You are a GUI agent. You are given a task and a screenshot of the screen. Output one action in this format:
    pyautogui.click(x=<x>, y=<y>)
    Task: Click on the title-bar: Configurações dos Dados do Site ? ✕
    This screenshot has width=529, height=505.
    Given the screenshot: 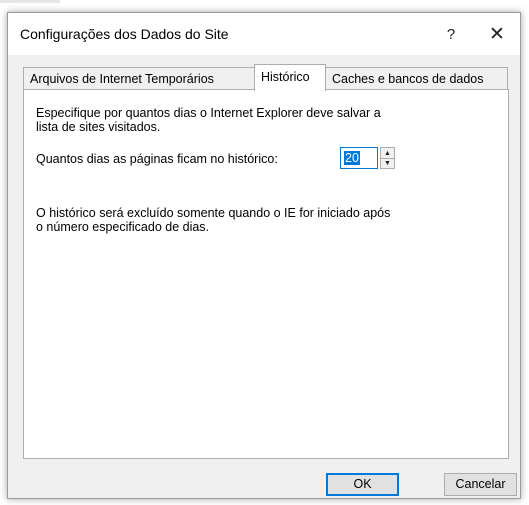 What is the action you would take?
    pyautogui.click(x=264, y=34)
    